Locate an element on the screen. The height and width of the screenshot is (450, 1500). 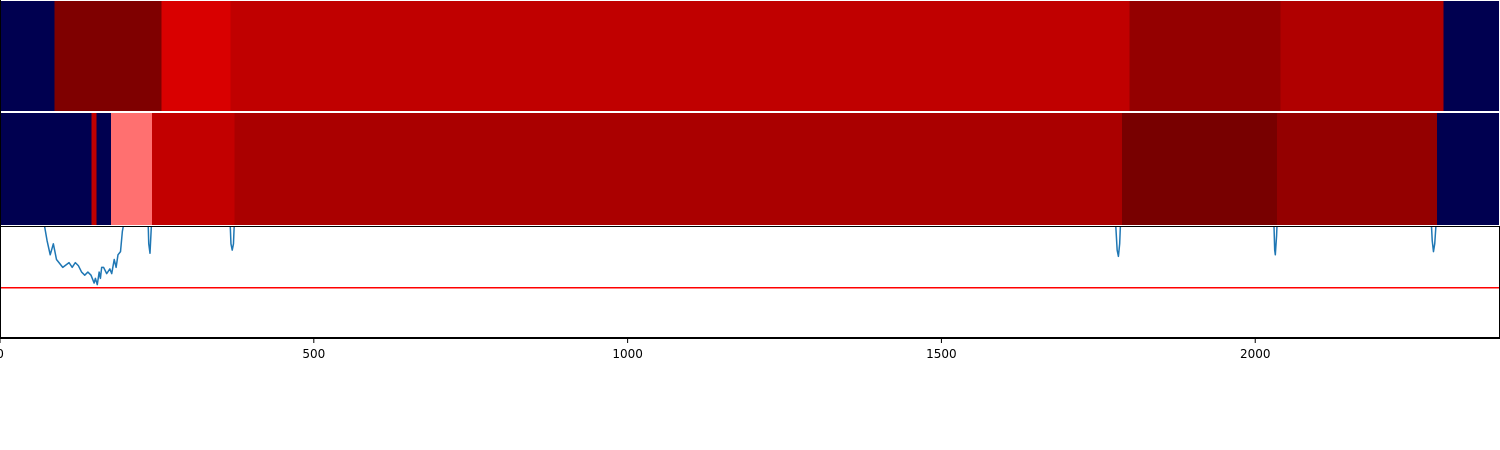
x-tick-label-4: 2000 is located at coordinates (1255, 354).